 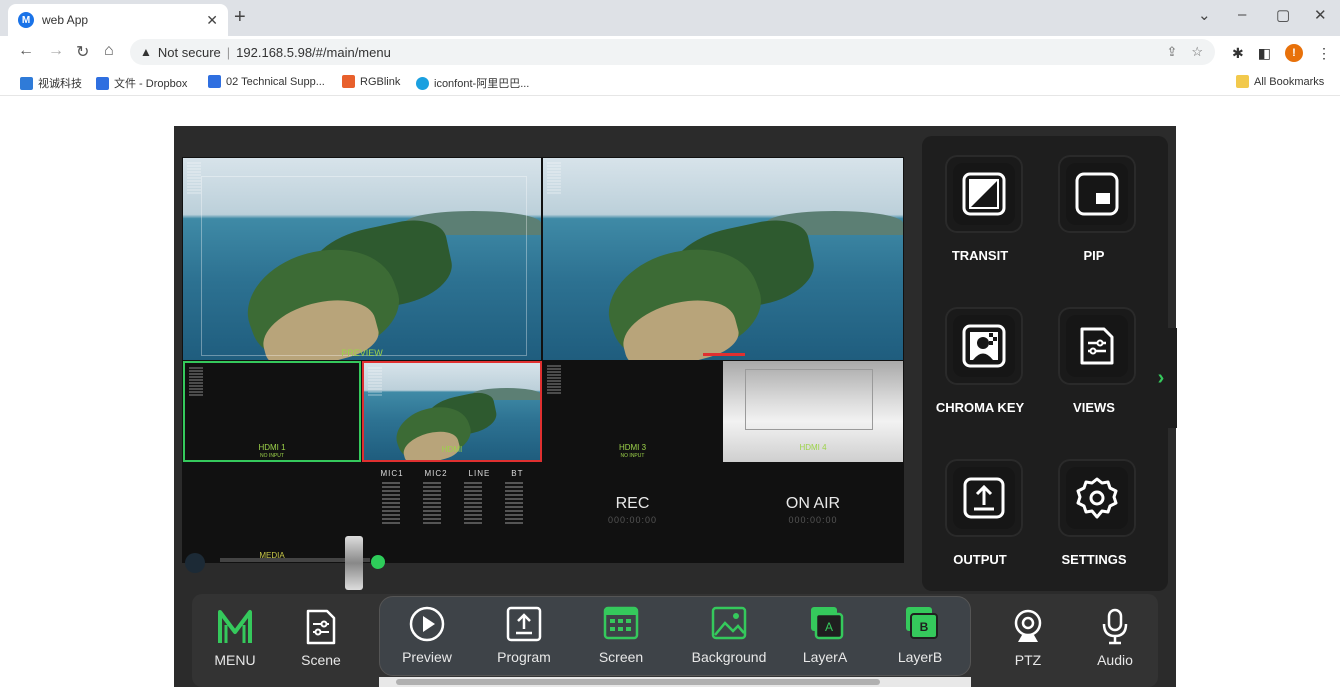 I want to click on rec-label: REC, so click(x=632, y=503).